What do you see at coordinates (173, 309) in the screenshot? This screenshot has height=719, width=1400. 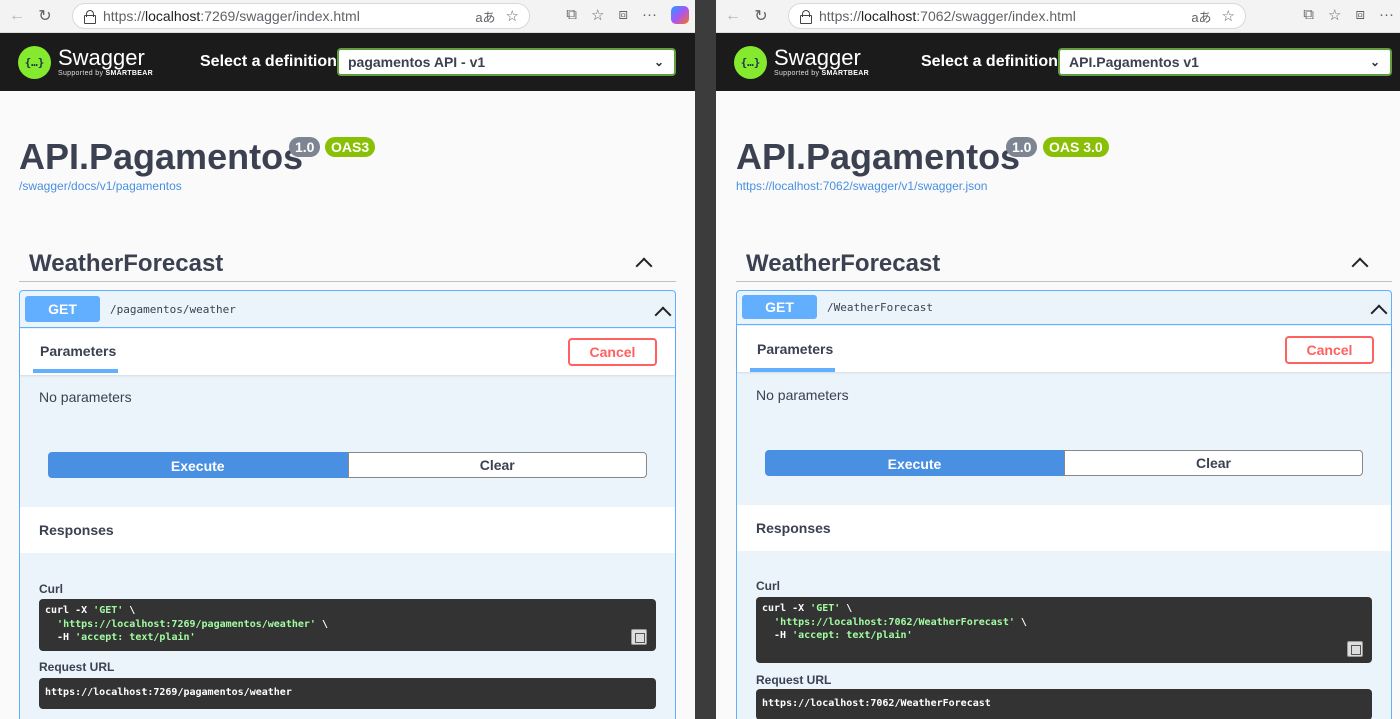 I see `operation-path: /pagamentos/weather` at bounding box center [173, 309].